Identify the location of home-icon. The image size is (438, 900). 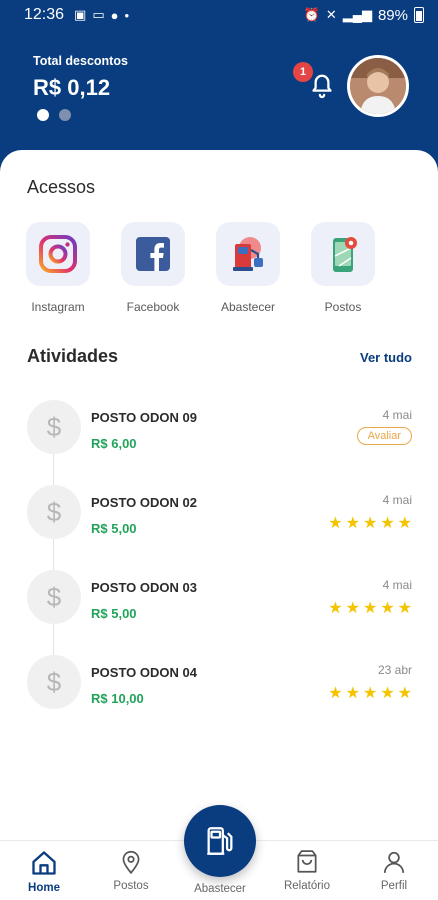
(44, 863).